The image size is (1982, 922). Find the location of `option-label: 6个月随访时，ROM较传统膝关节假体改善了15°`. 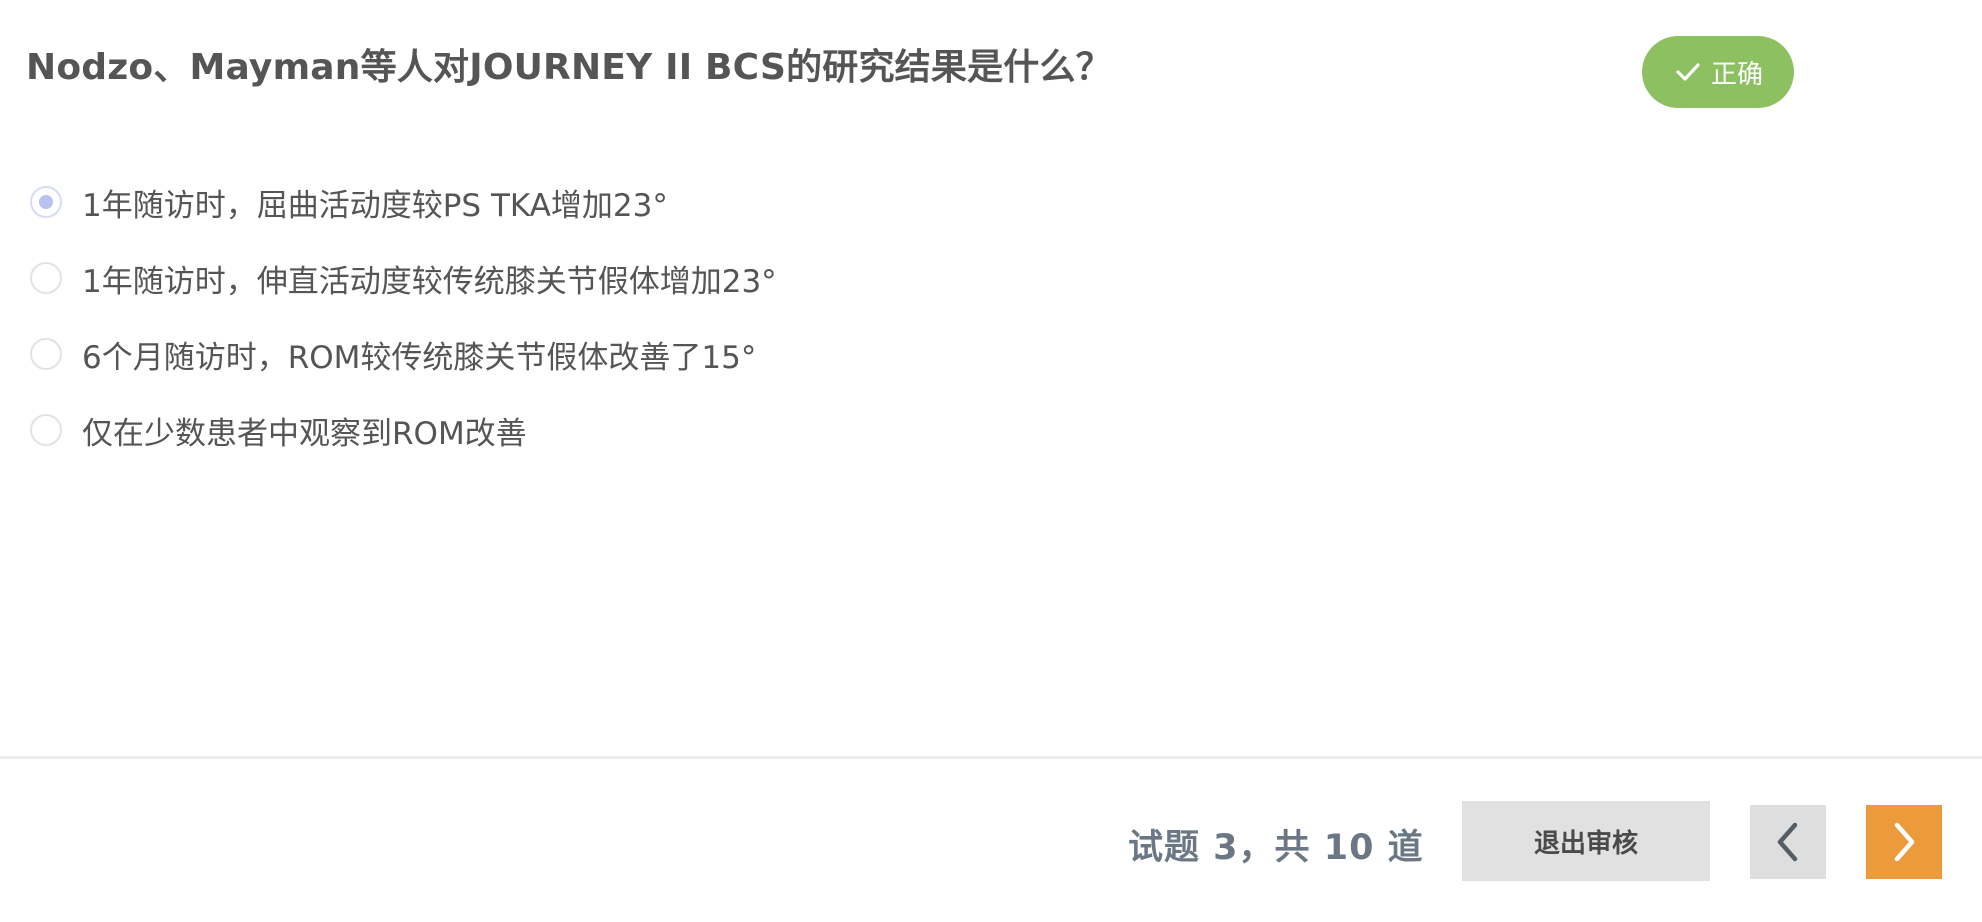

option-label: 6个月随访时，ROM较传统膝关节假体改善了15° is located at coordinates (419, 357).